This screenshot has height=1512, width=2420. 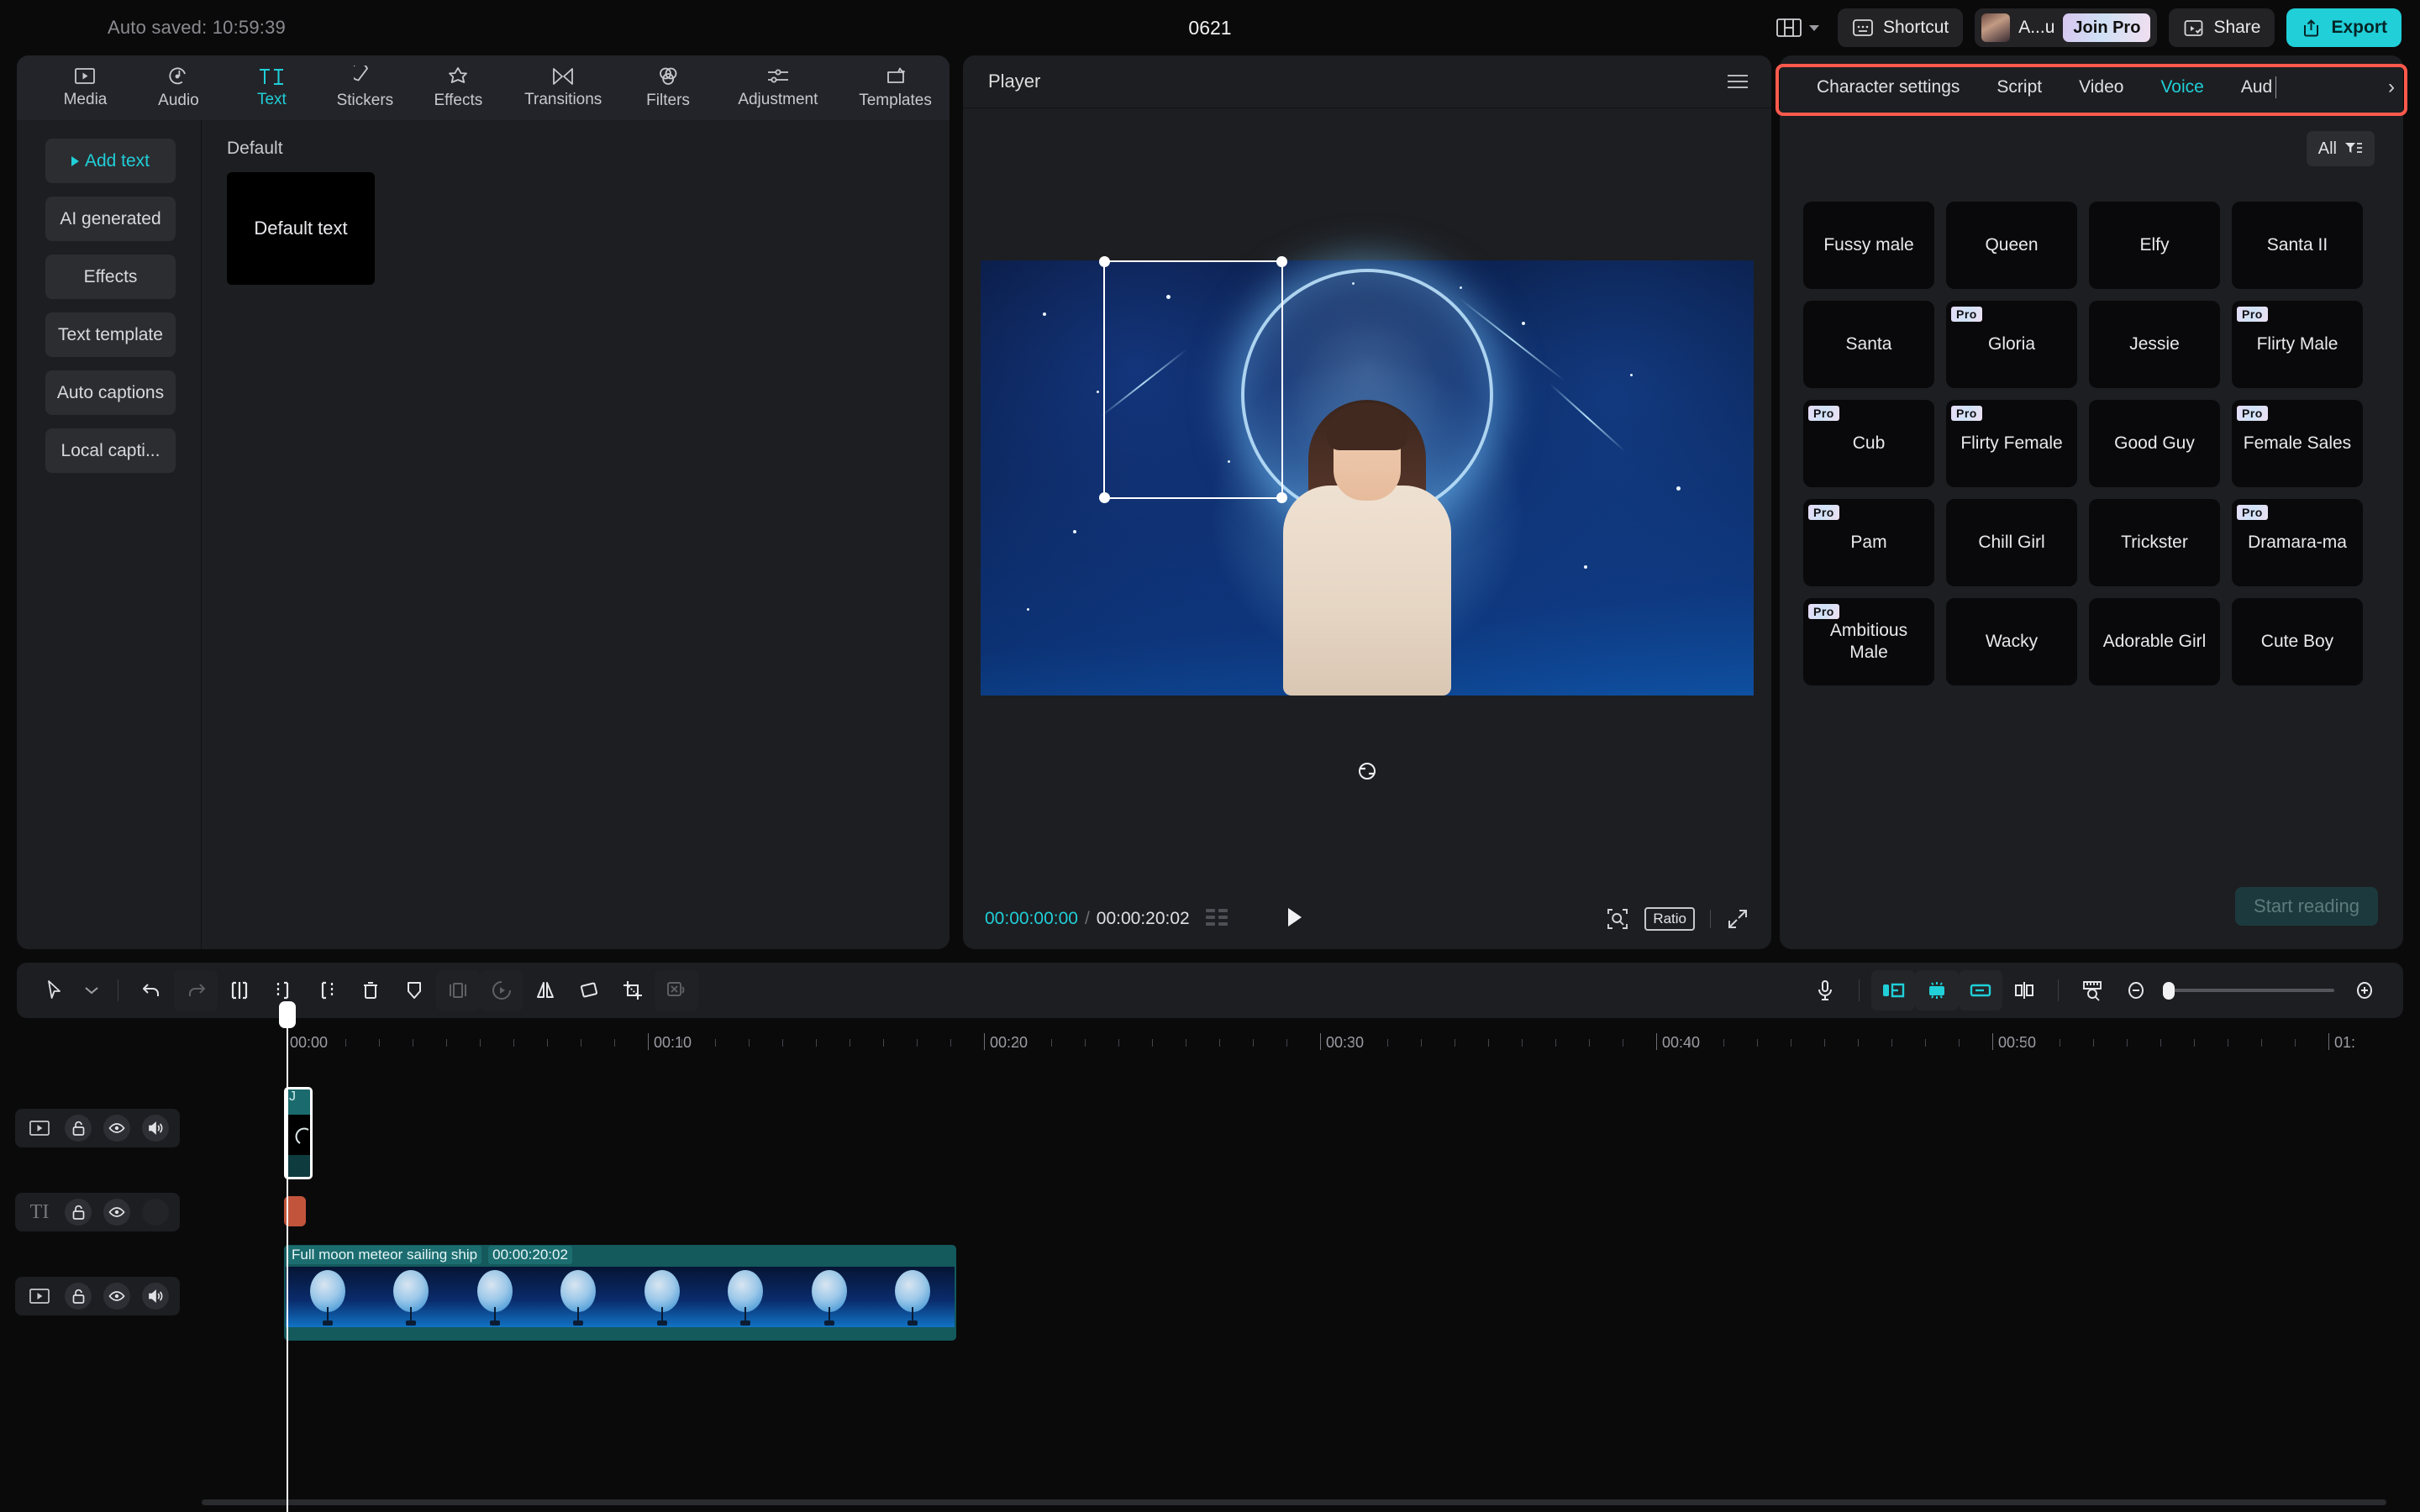 I want to click on voice-card: Queen, so click(x=2011, y=245).